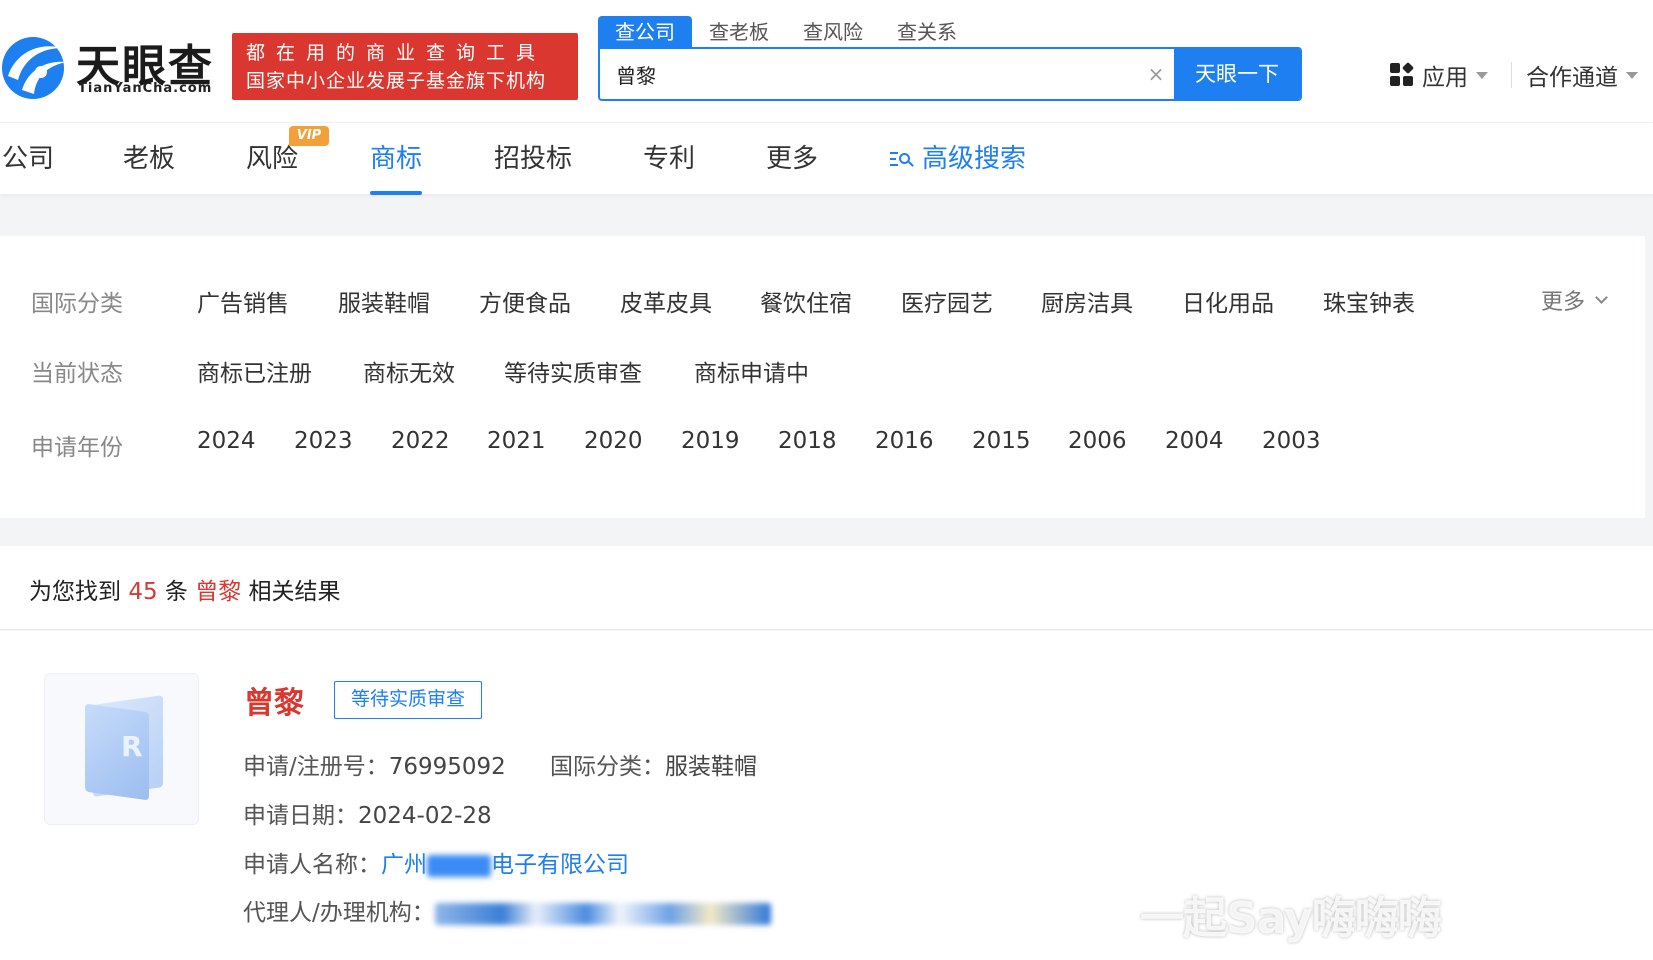 The height and width of the screenshot is (960, 1653). Describe the element at coordinates (666, 301) in the screenshot. I see `filter-class-option: 皮革皮具` at that location.